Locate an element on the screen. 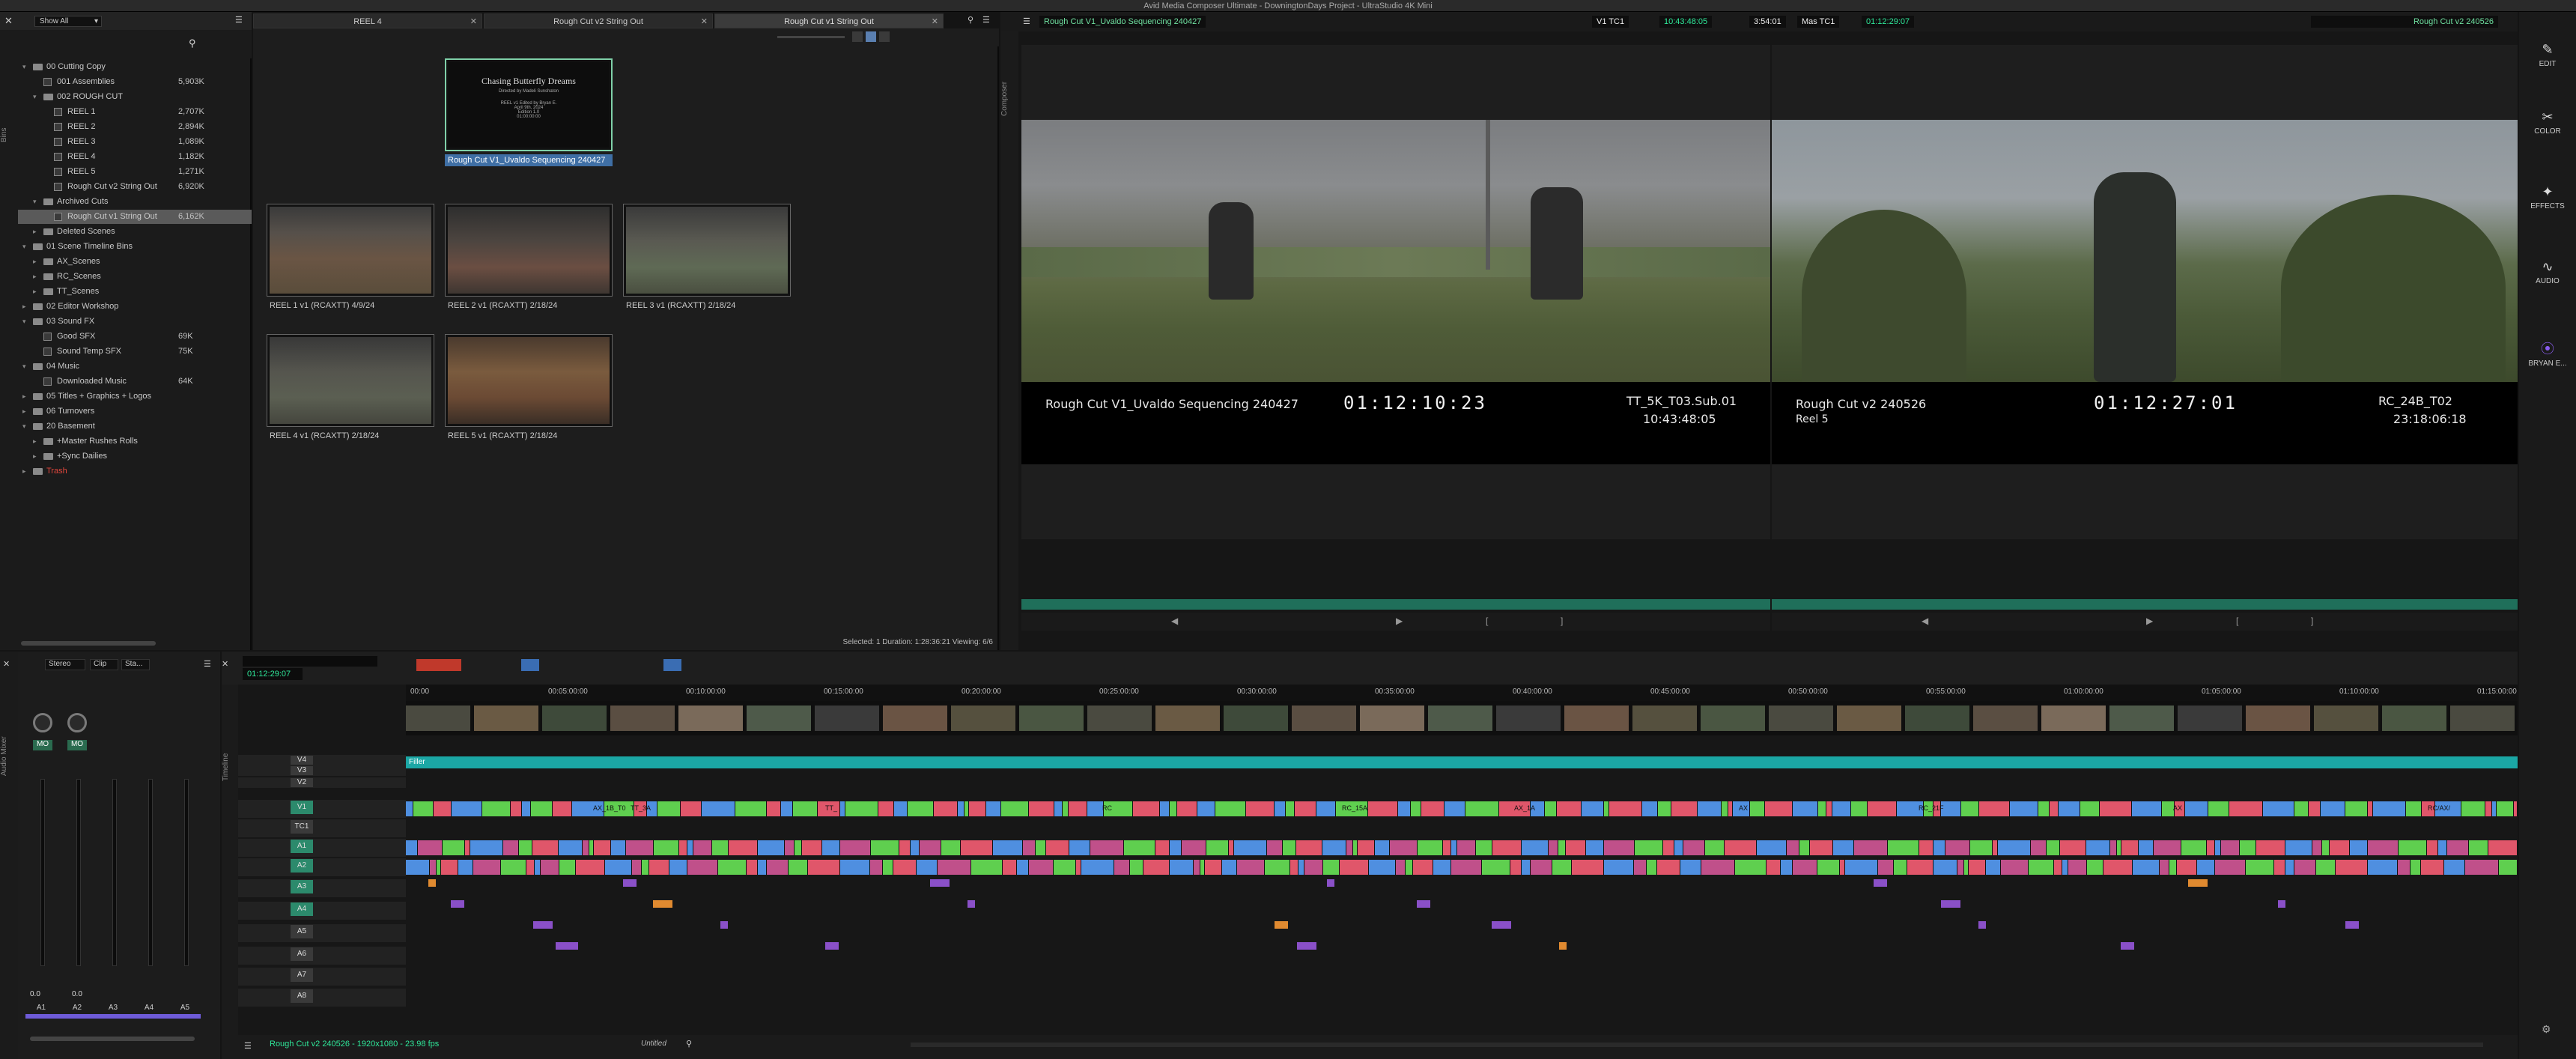 The height and width of the screenshot is (1059, 2576). bin-tree-item: ▸ RC_Scenes is located at coordinates (135, 277).